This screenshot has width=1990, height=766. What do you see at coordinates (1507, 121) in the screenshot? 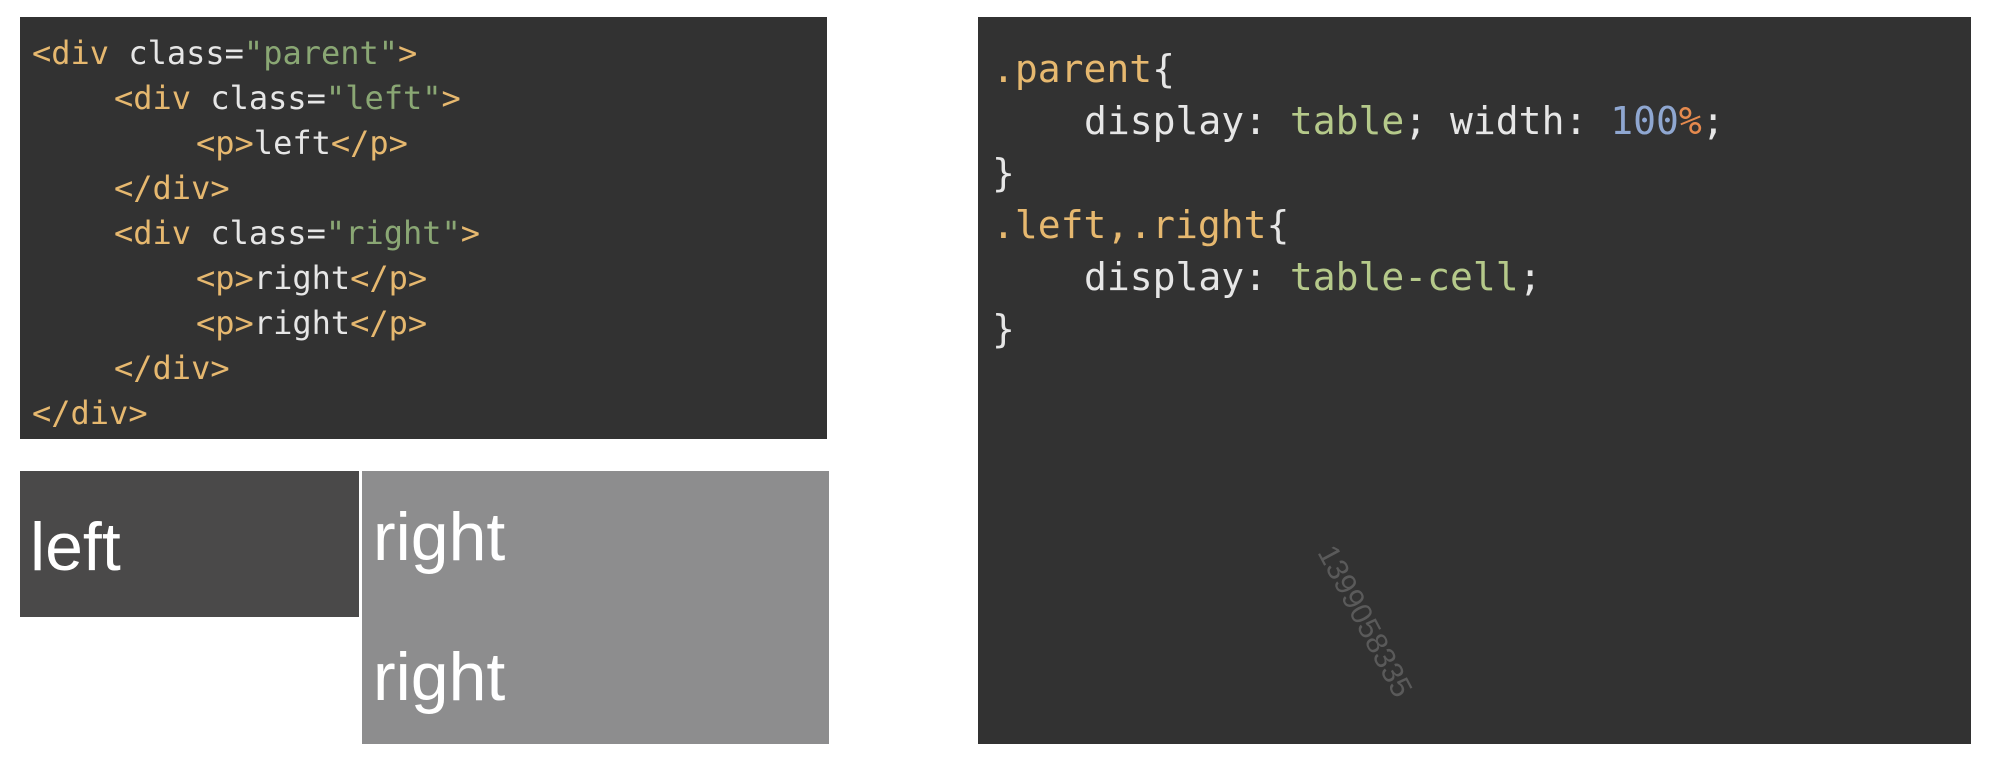
I see `css-property: ; width:` at bounding box center [1507, 121].